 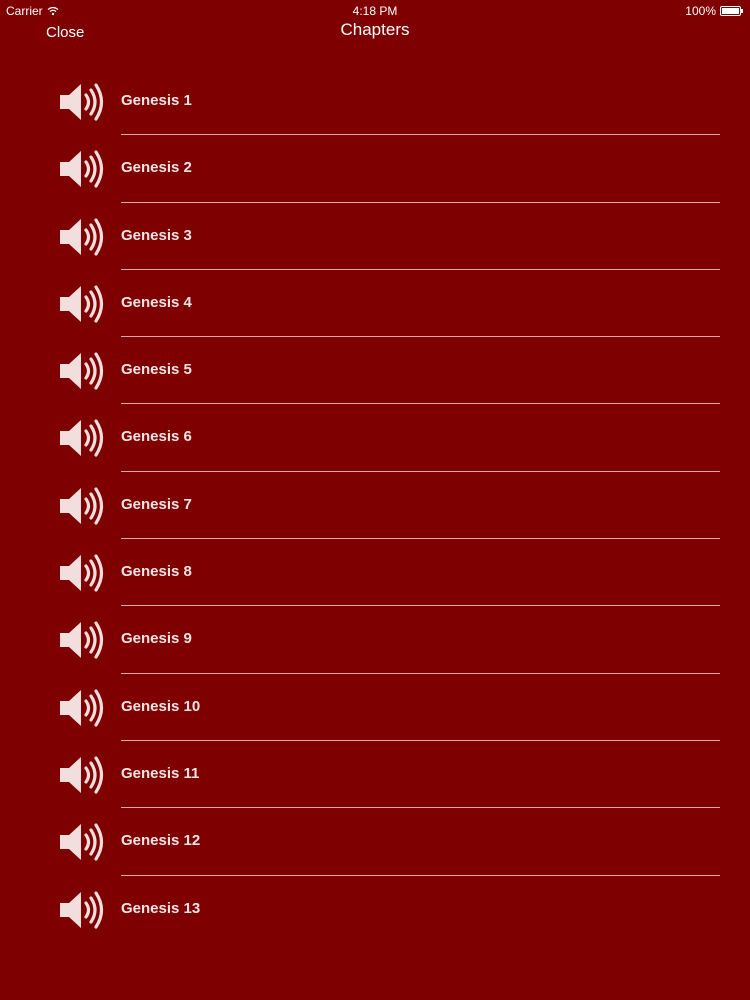 I want to click on chapter-row: Genesis 2, so click(x=375, y=169).